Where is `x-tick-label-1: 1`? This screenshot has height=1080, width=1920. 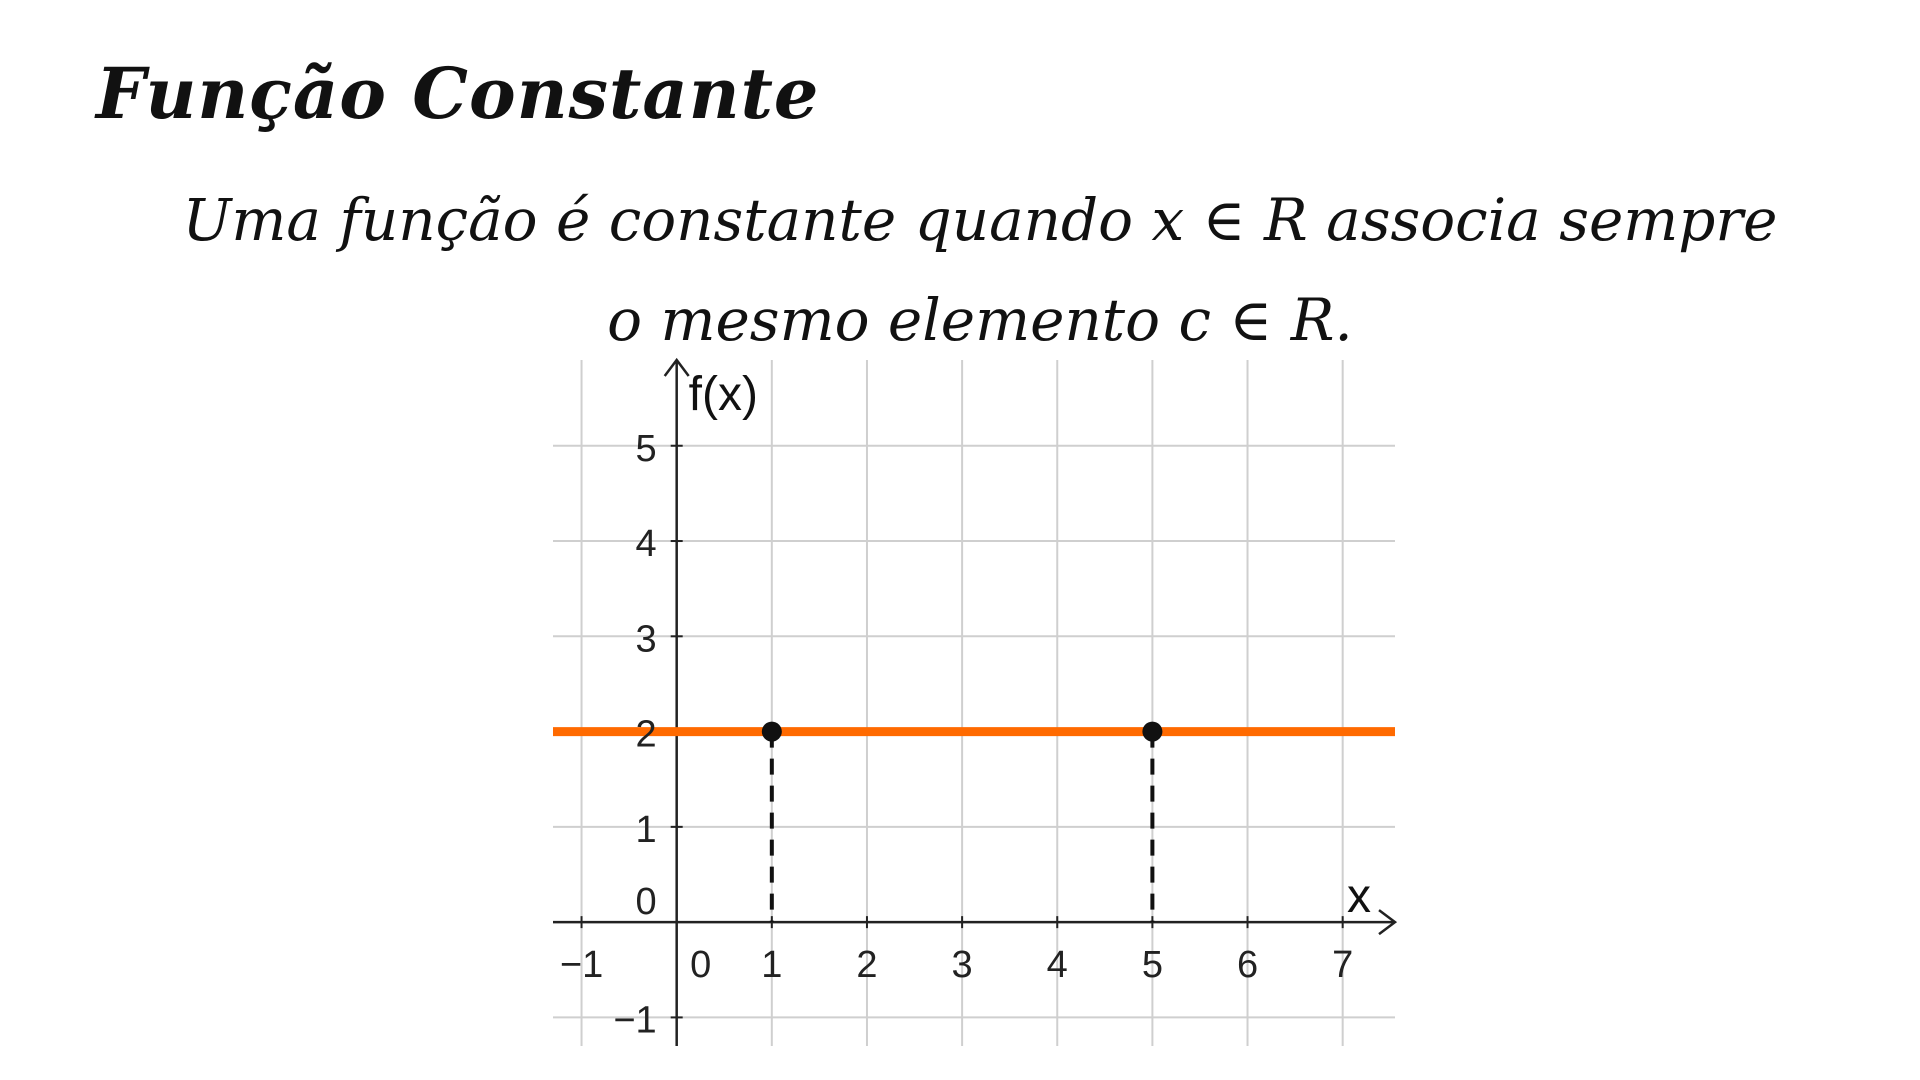 x-tick-label-1: 1 is located at coordinates (771, 965).